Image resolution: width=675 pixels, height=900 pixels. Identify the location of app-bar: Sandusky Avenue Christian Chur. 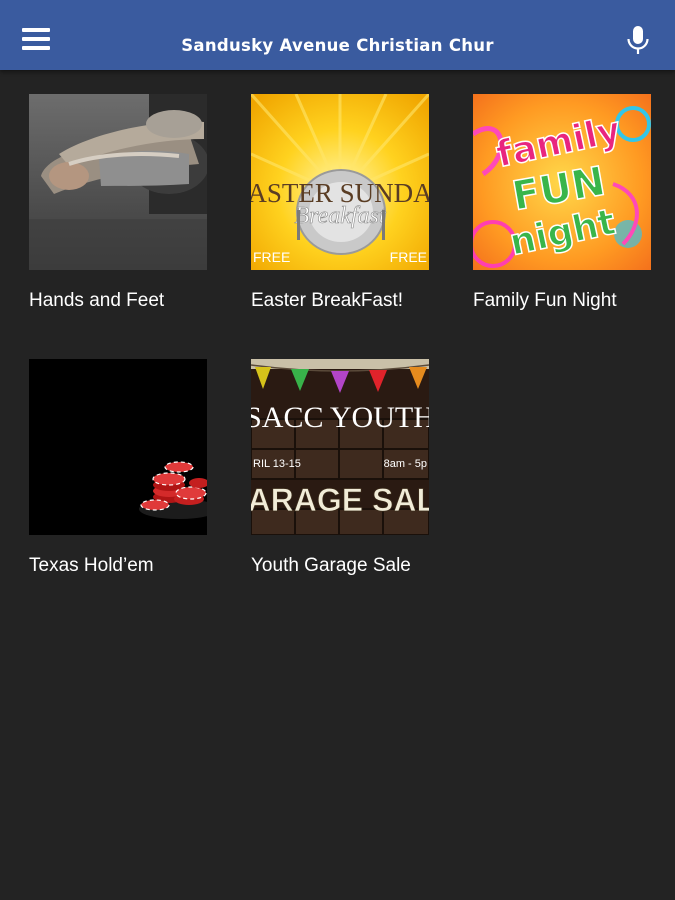
(337, 35).